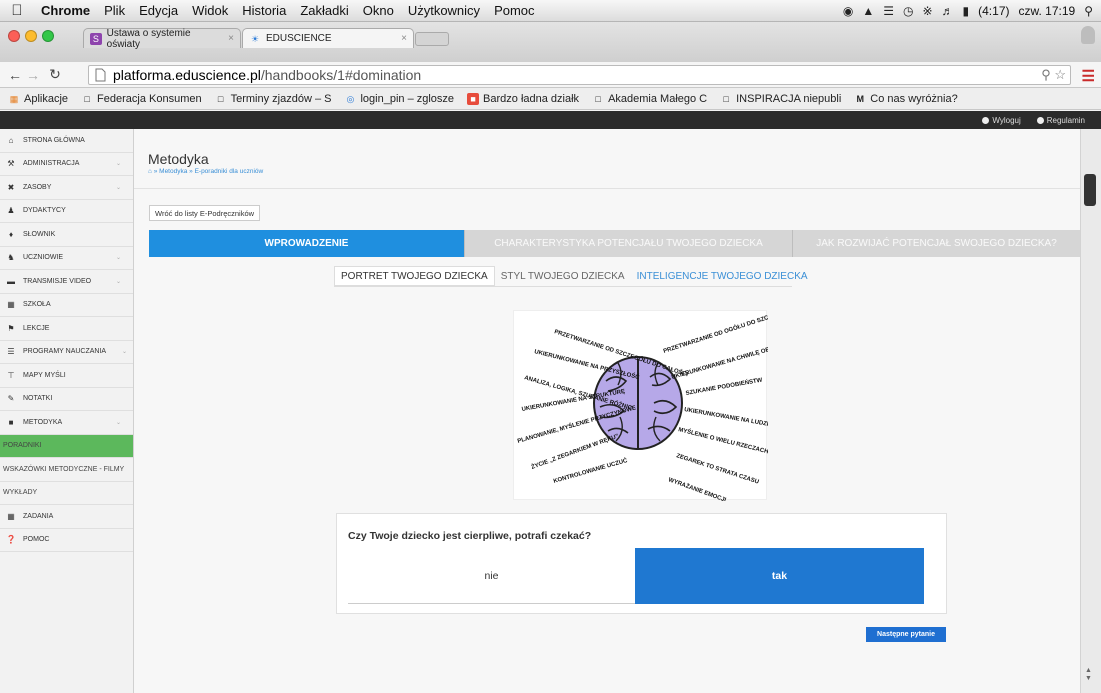 Image resolution: width=1101 pixels, height=693 pixels. What do you see at coordinates (158, 10) in the screenshot?
I see `menu-edycja: Edycja` at bounding box center [158, 10].